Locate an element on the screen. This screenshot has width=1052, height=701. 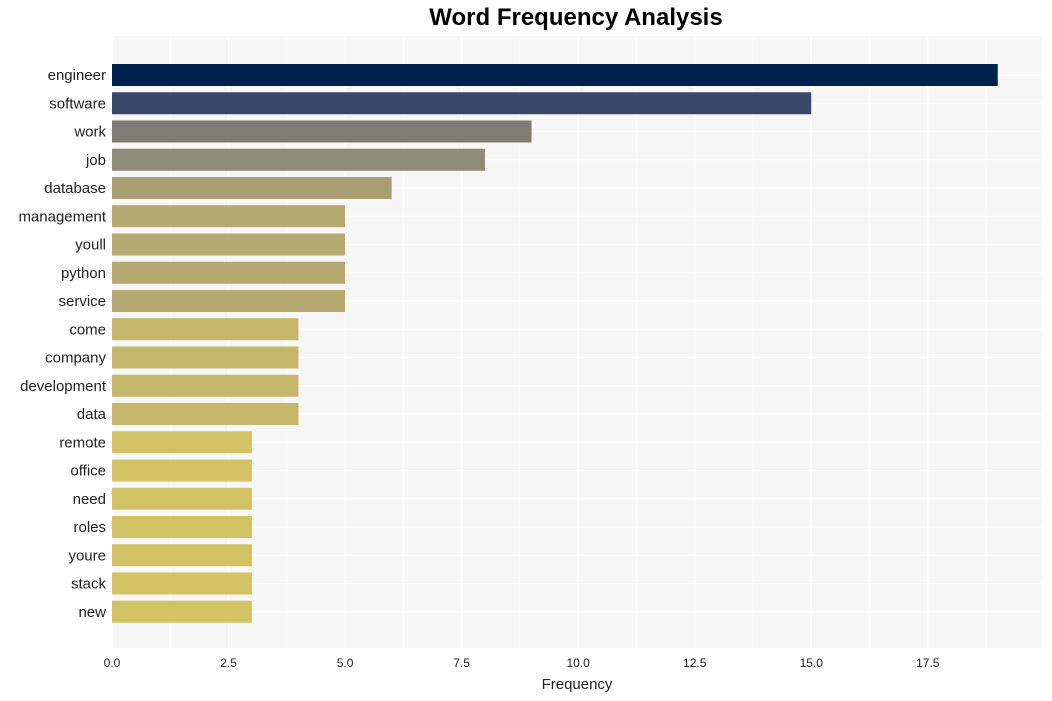
x-axis-ticks: 0.0 2.5 5.0 7.5 10.0 12.5 15.0 17.5 is located at coordinates (522, 663).